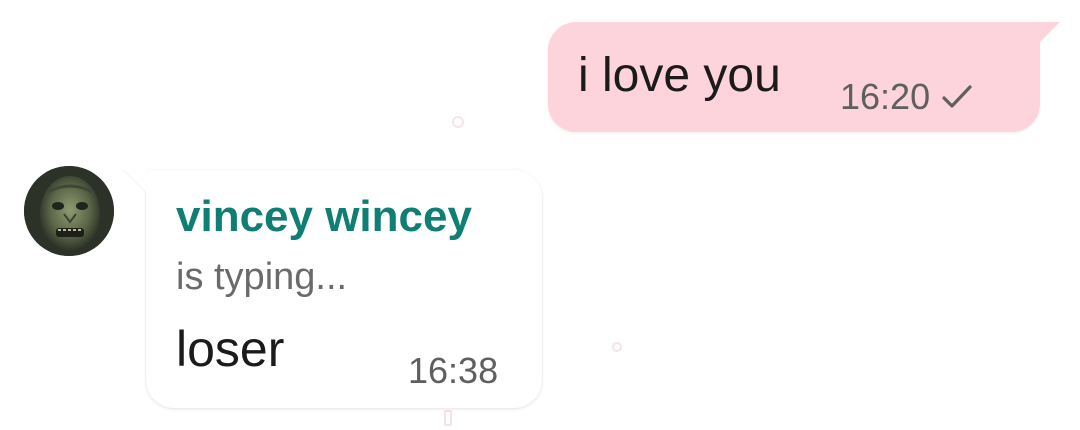  I want to click on avatar-photo-icon, so click(69, 211).